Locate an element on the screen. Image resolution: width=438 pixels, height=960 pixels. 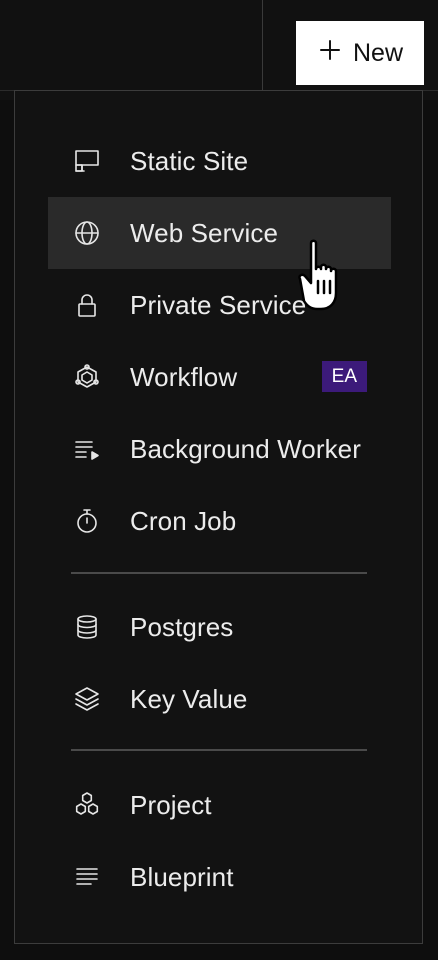
globe-icon is located at coordinates (87, 233).